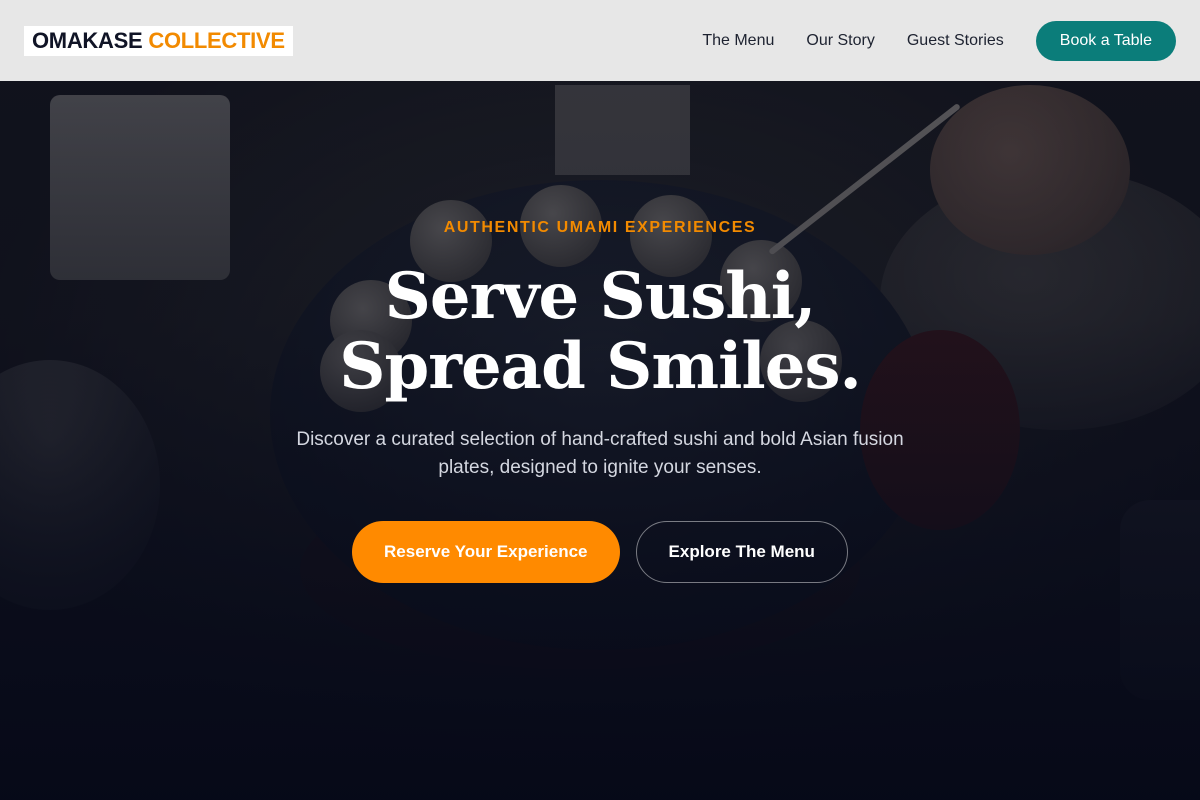 This screenshot has width=1200, height=800. I want to click on explore-menu-button: Explore The Menu, so click(741, 552).